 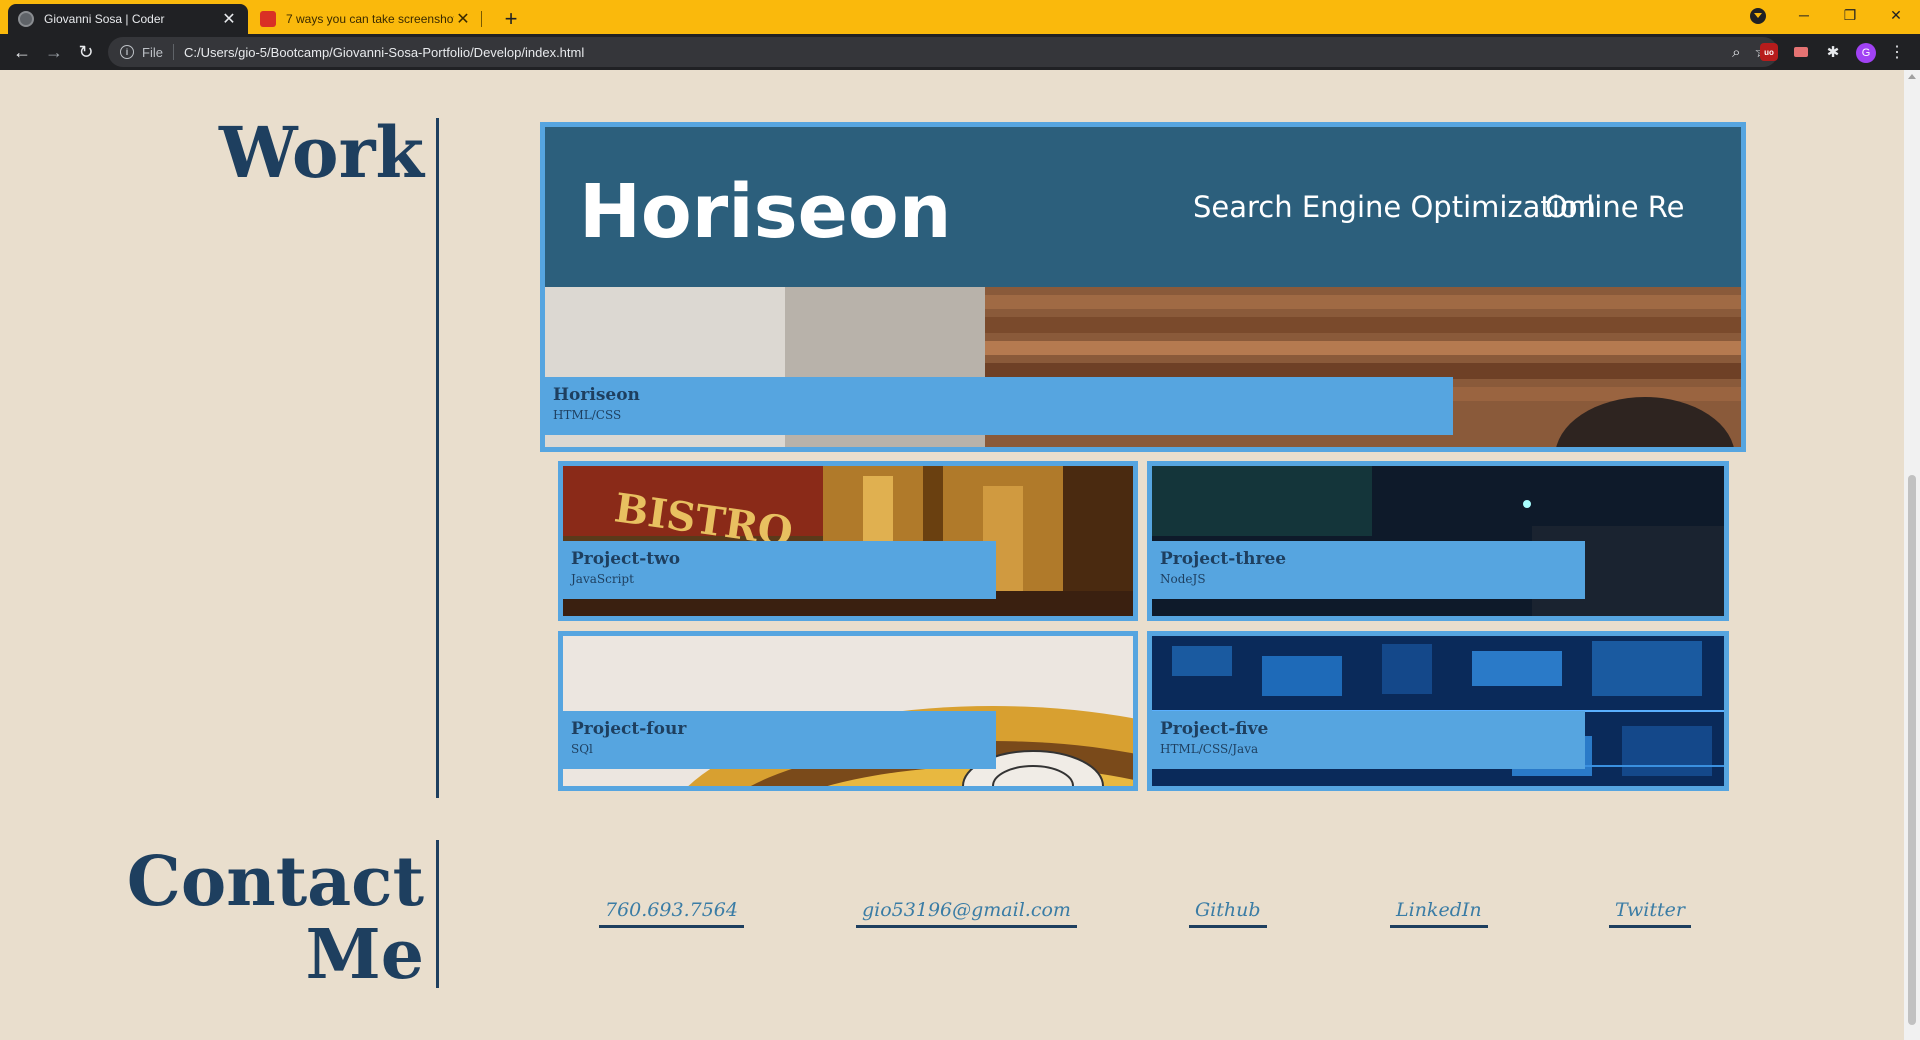 What do you see at coordinates (626, 559) in the screenshot?
I see `project-name: Project-two` at bounding box center [626, 559].